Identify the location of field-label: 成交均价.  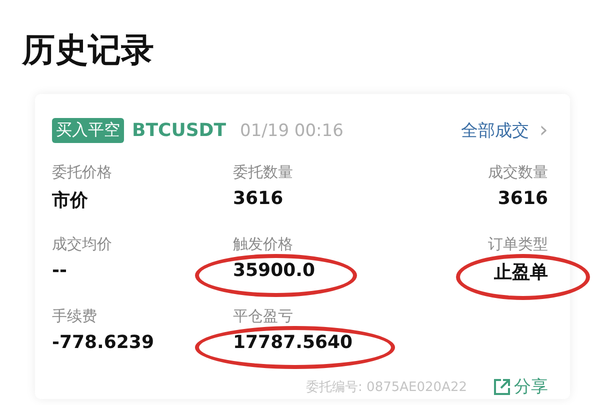
(82, 244).